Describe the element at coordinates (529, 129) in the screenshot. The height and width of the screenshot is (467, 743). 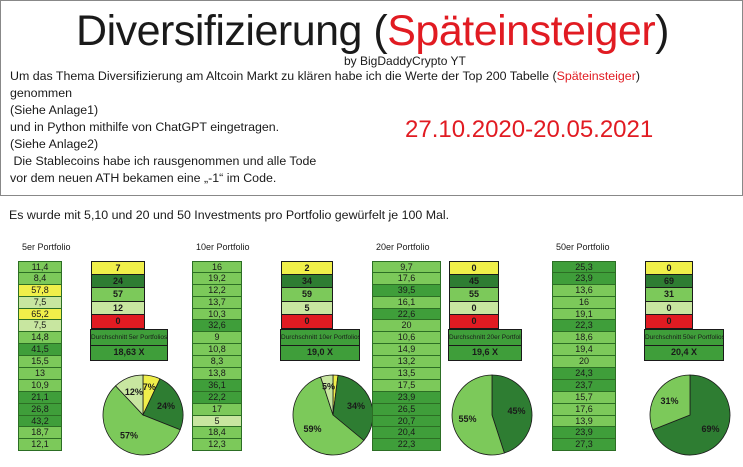
I see `date-range: 27.10.2020-20.05.2021` at that location.